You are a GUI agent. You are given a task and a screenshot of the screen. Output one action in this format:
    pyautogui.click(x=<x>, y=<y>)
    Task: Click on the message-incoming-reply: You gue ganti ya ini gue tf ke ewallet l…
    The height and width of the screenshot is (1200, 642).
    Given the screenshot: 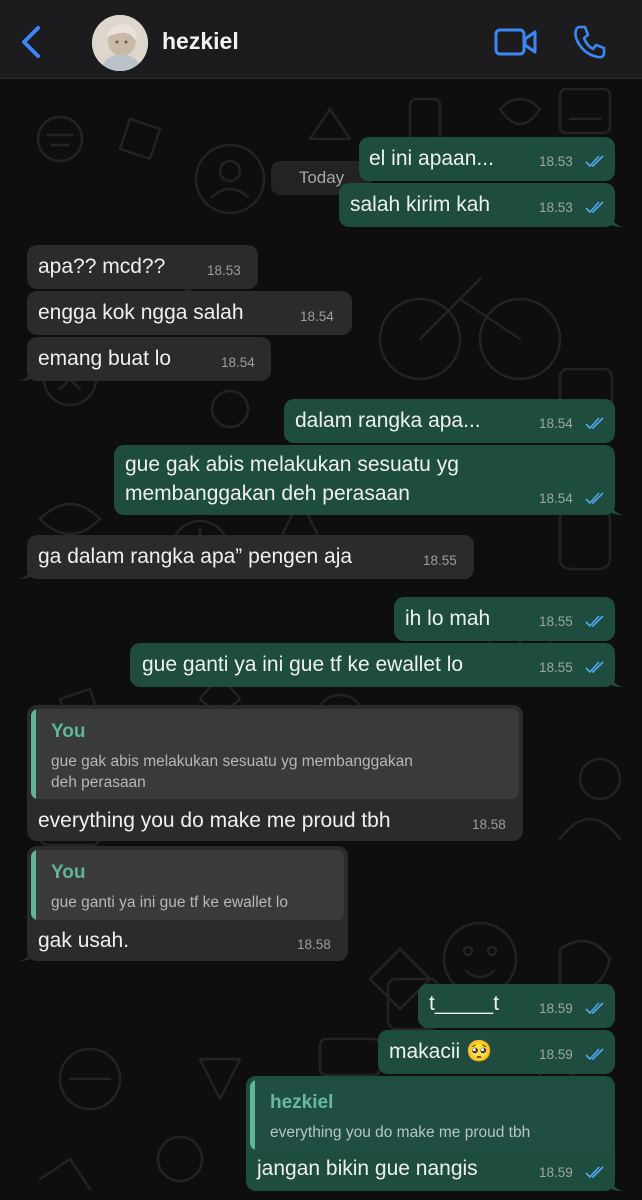 What is the action you would take?
    pyautogui.click(x=183, y=903)
    